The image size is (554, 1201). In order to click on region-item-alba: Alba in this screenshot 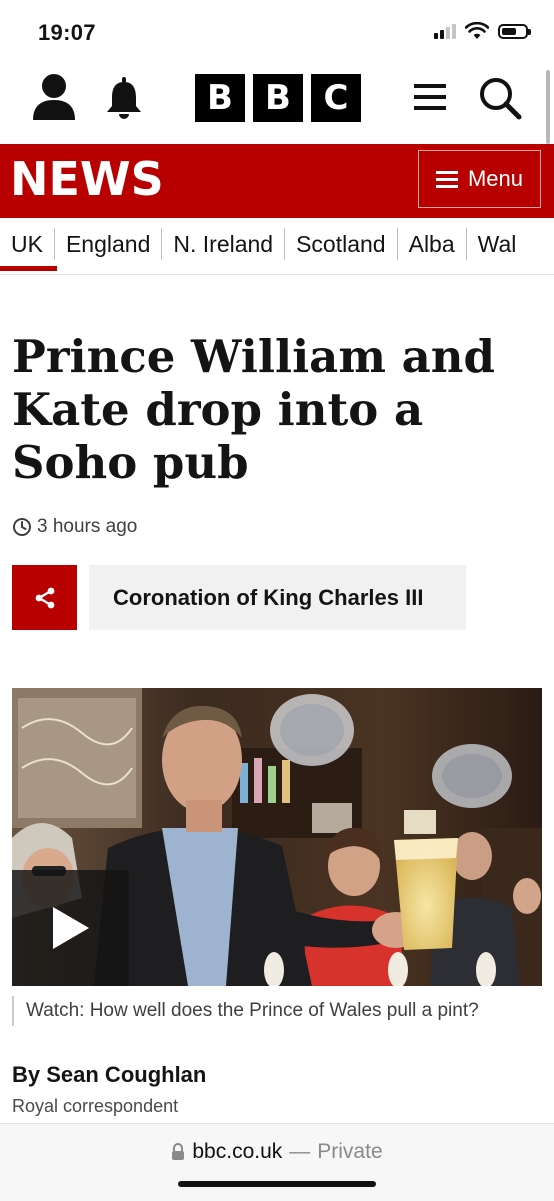, I will do `click(431, 244)`.